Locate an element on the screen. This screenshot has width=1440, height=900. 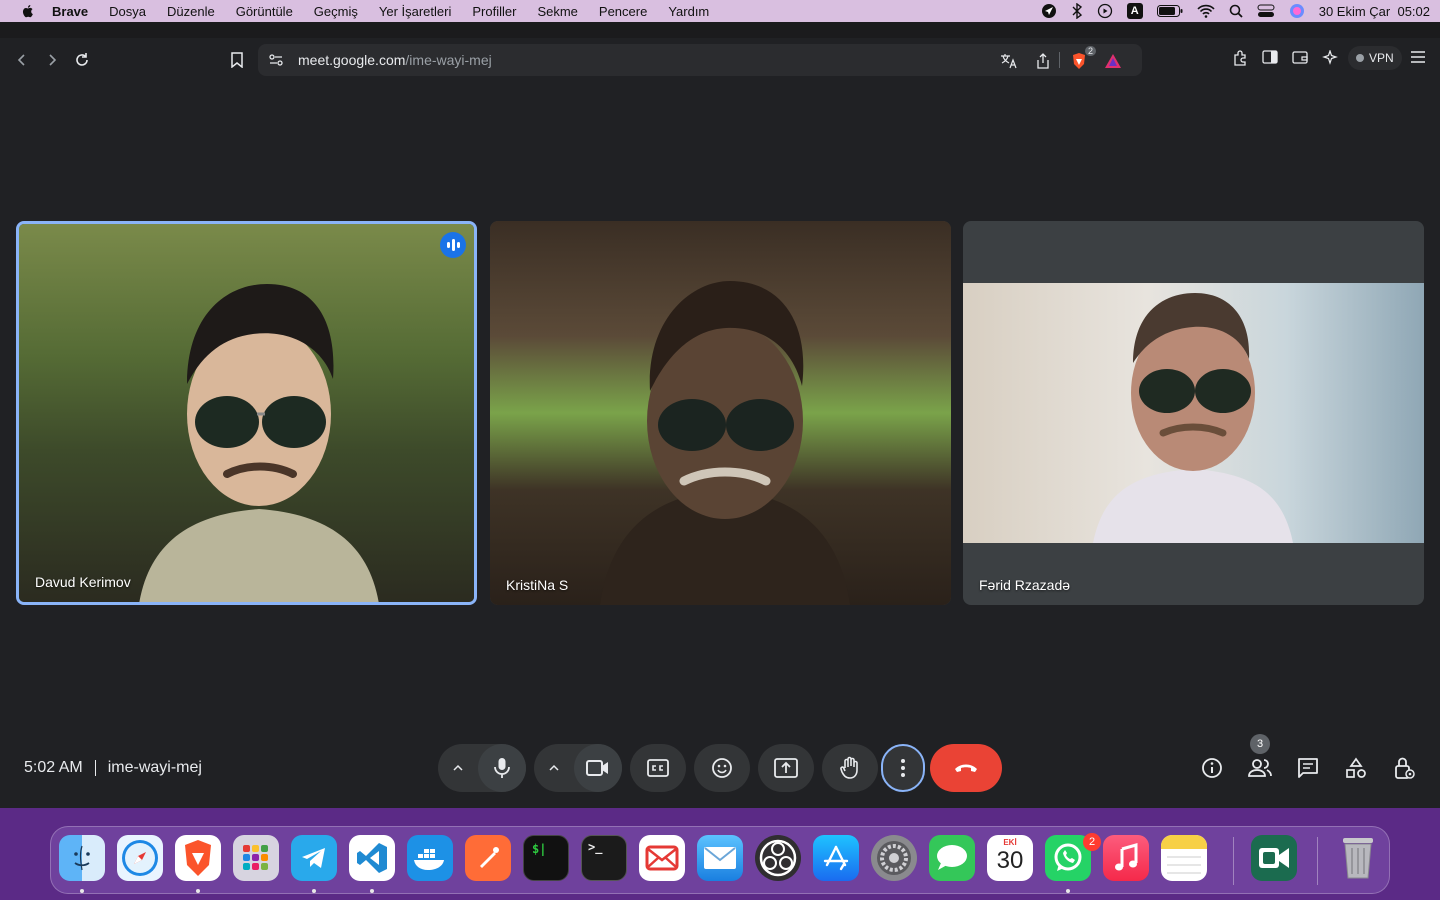
camera-button is located at coordinates (598, 768).